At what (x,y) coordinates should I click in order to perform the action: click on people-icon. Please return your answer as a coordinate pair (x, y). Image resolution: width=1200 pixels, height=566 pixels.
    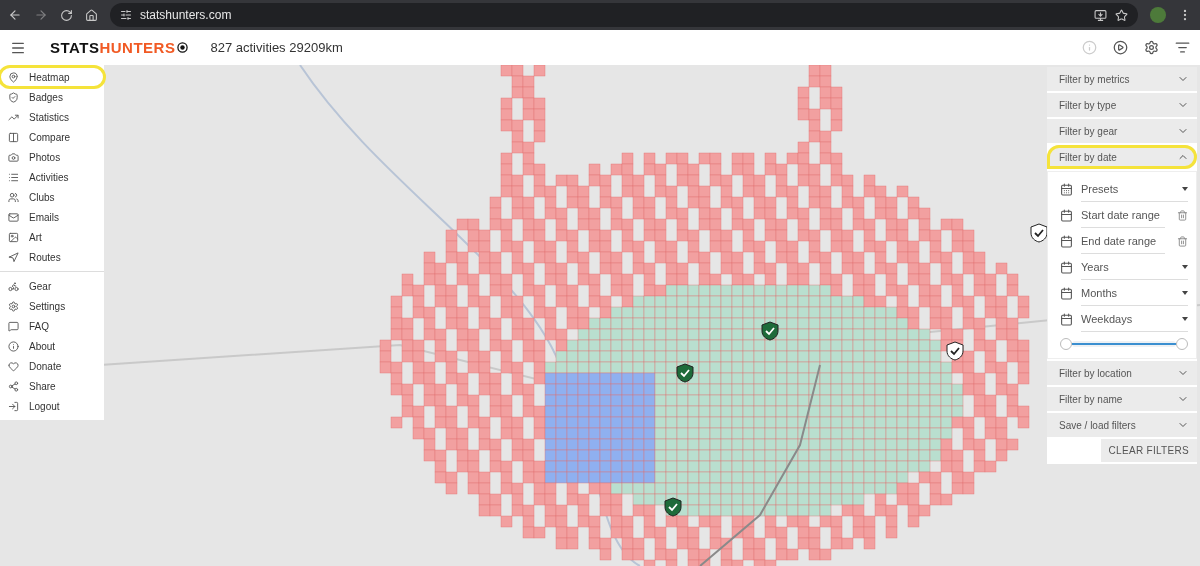
    Looking at the image, I should click on (13, 197).